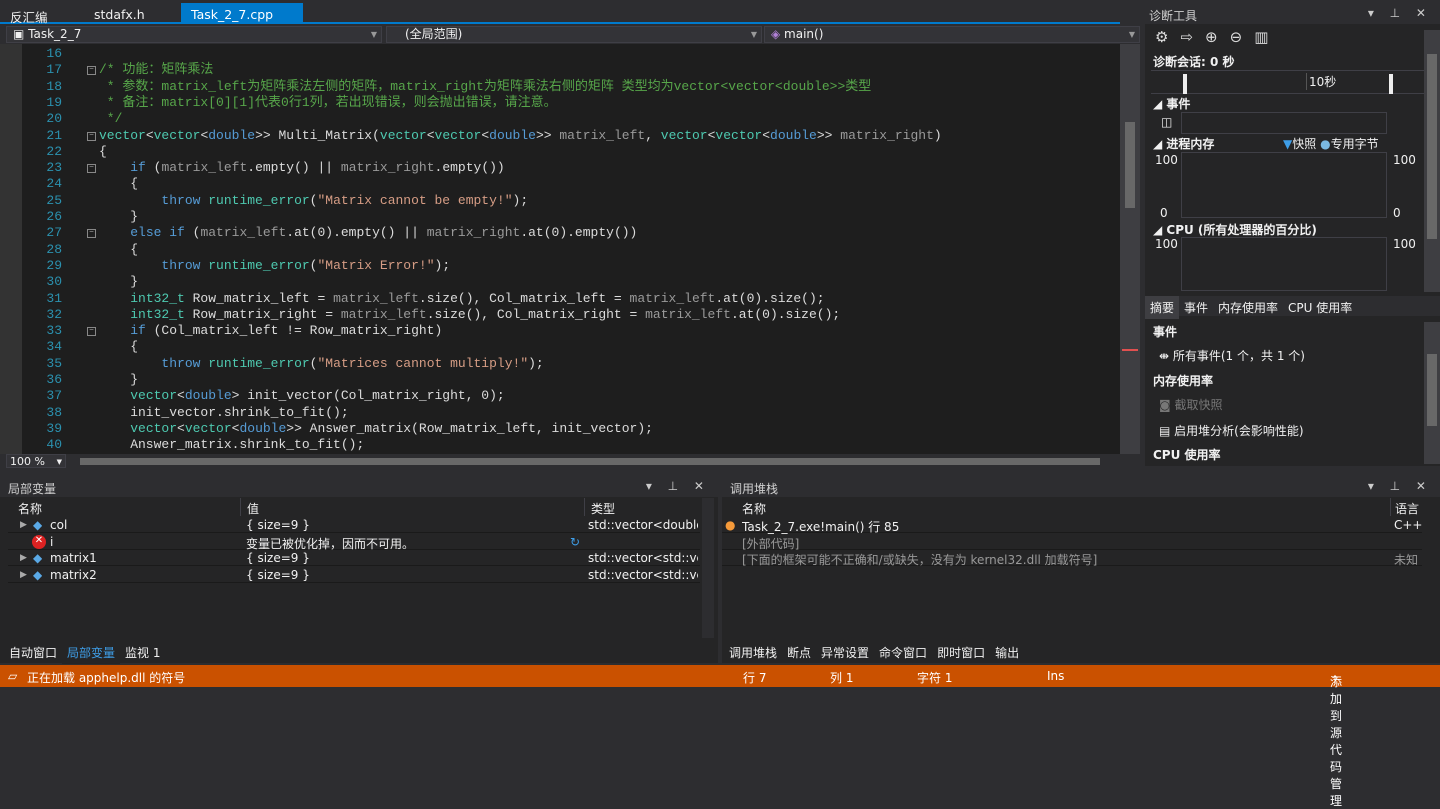 Image resolution: width=1440 pixels, height=809 pixels. What do you see at coordinates (560, 119) in the screenshot?
I see `code-line: 20 */` at bounding box center [560, 119].